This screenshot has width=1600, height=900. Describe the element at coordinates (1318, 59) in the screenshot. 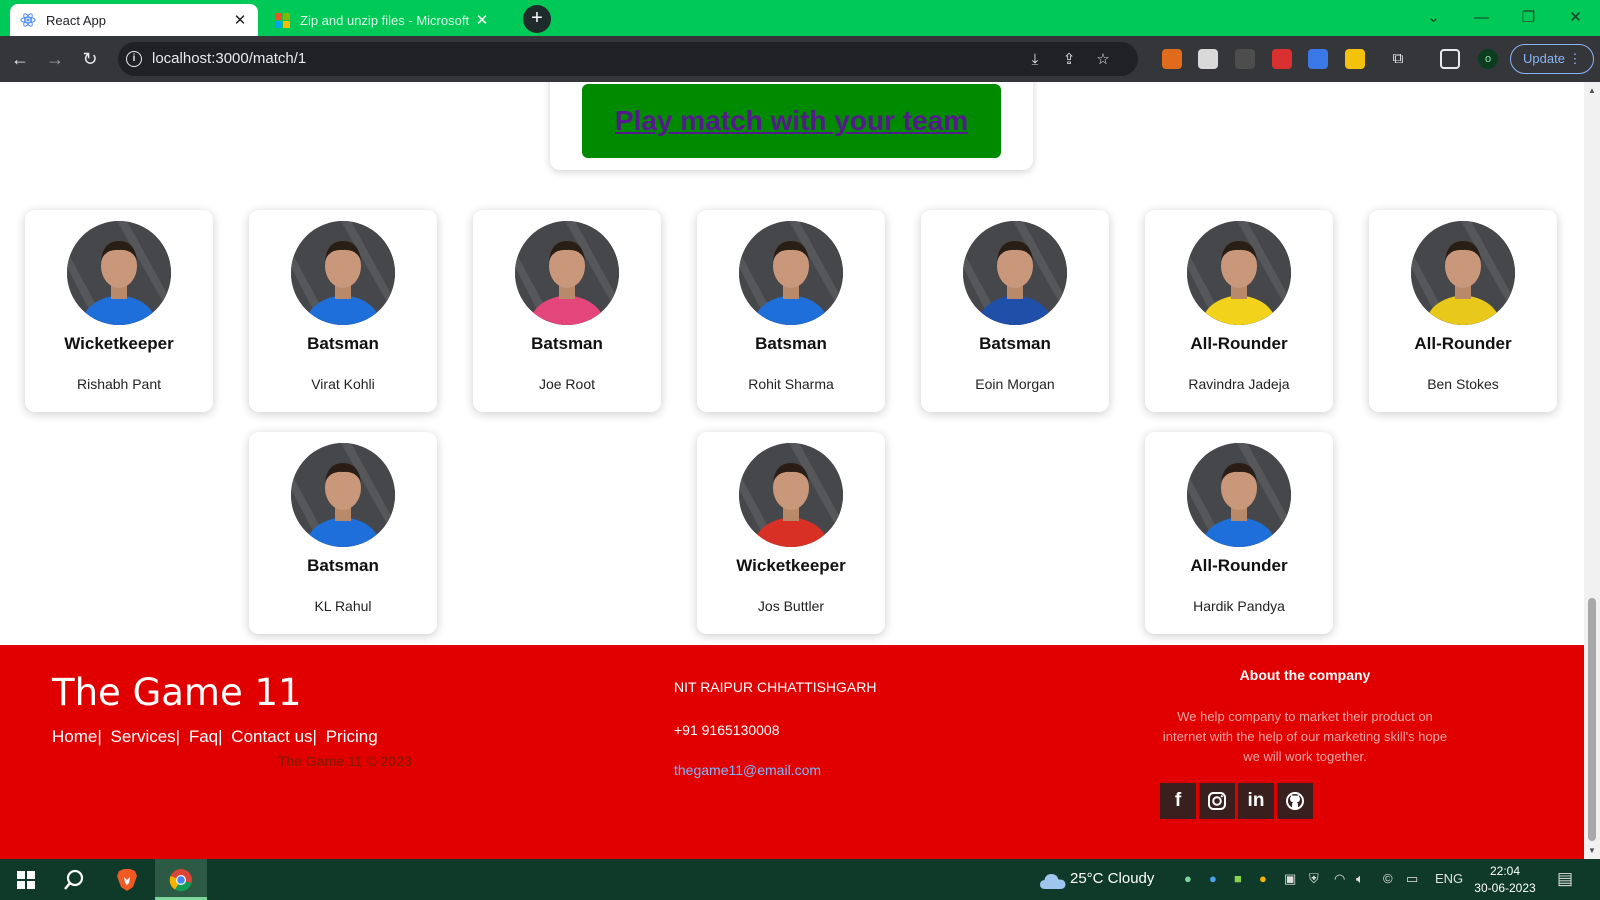

I see `extension-blue-icon` at that location.